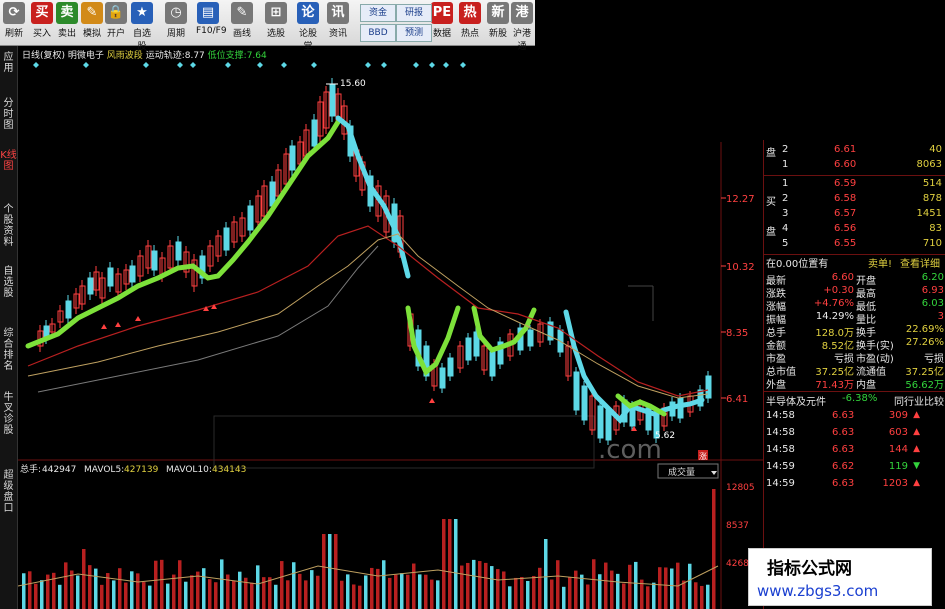  What do you see at coordinates (498, 20) in the screenshot?
I see `toolbar-item-14: 新新股` at bounding box center [498, 20].